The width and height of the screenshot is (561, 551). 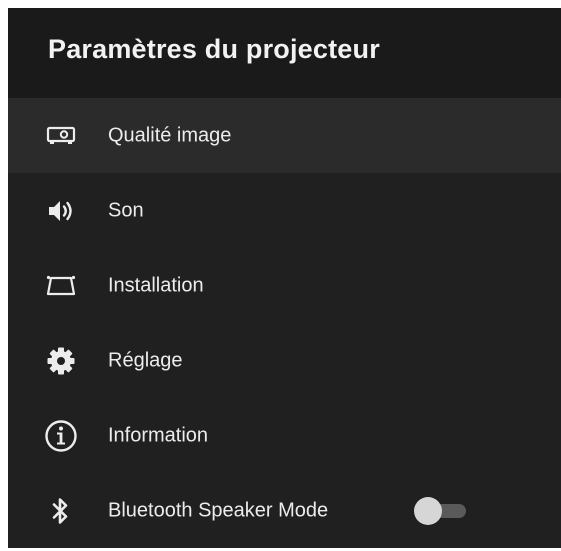 What do you see at coordinates (170, 135) in the screenshot?
I see `menu-item-label: Qualité image` at bounding box center [170, 135].